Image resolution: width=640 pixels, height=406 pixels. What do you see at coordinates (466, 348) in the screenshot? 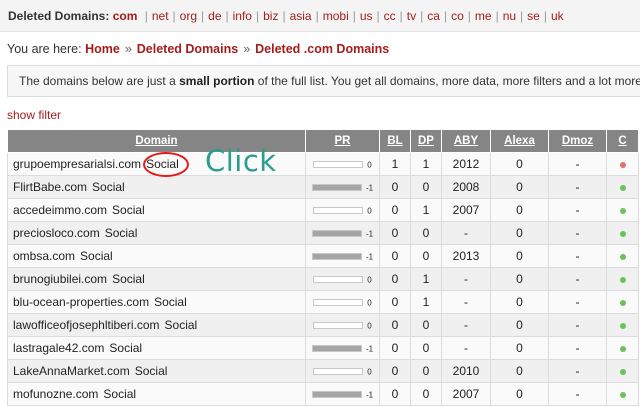
I see `cell-aby: -` at bounding box center [466, 348].